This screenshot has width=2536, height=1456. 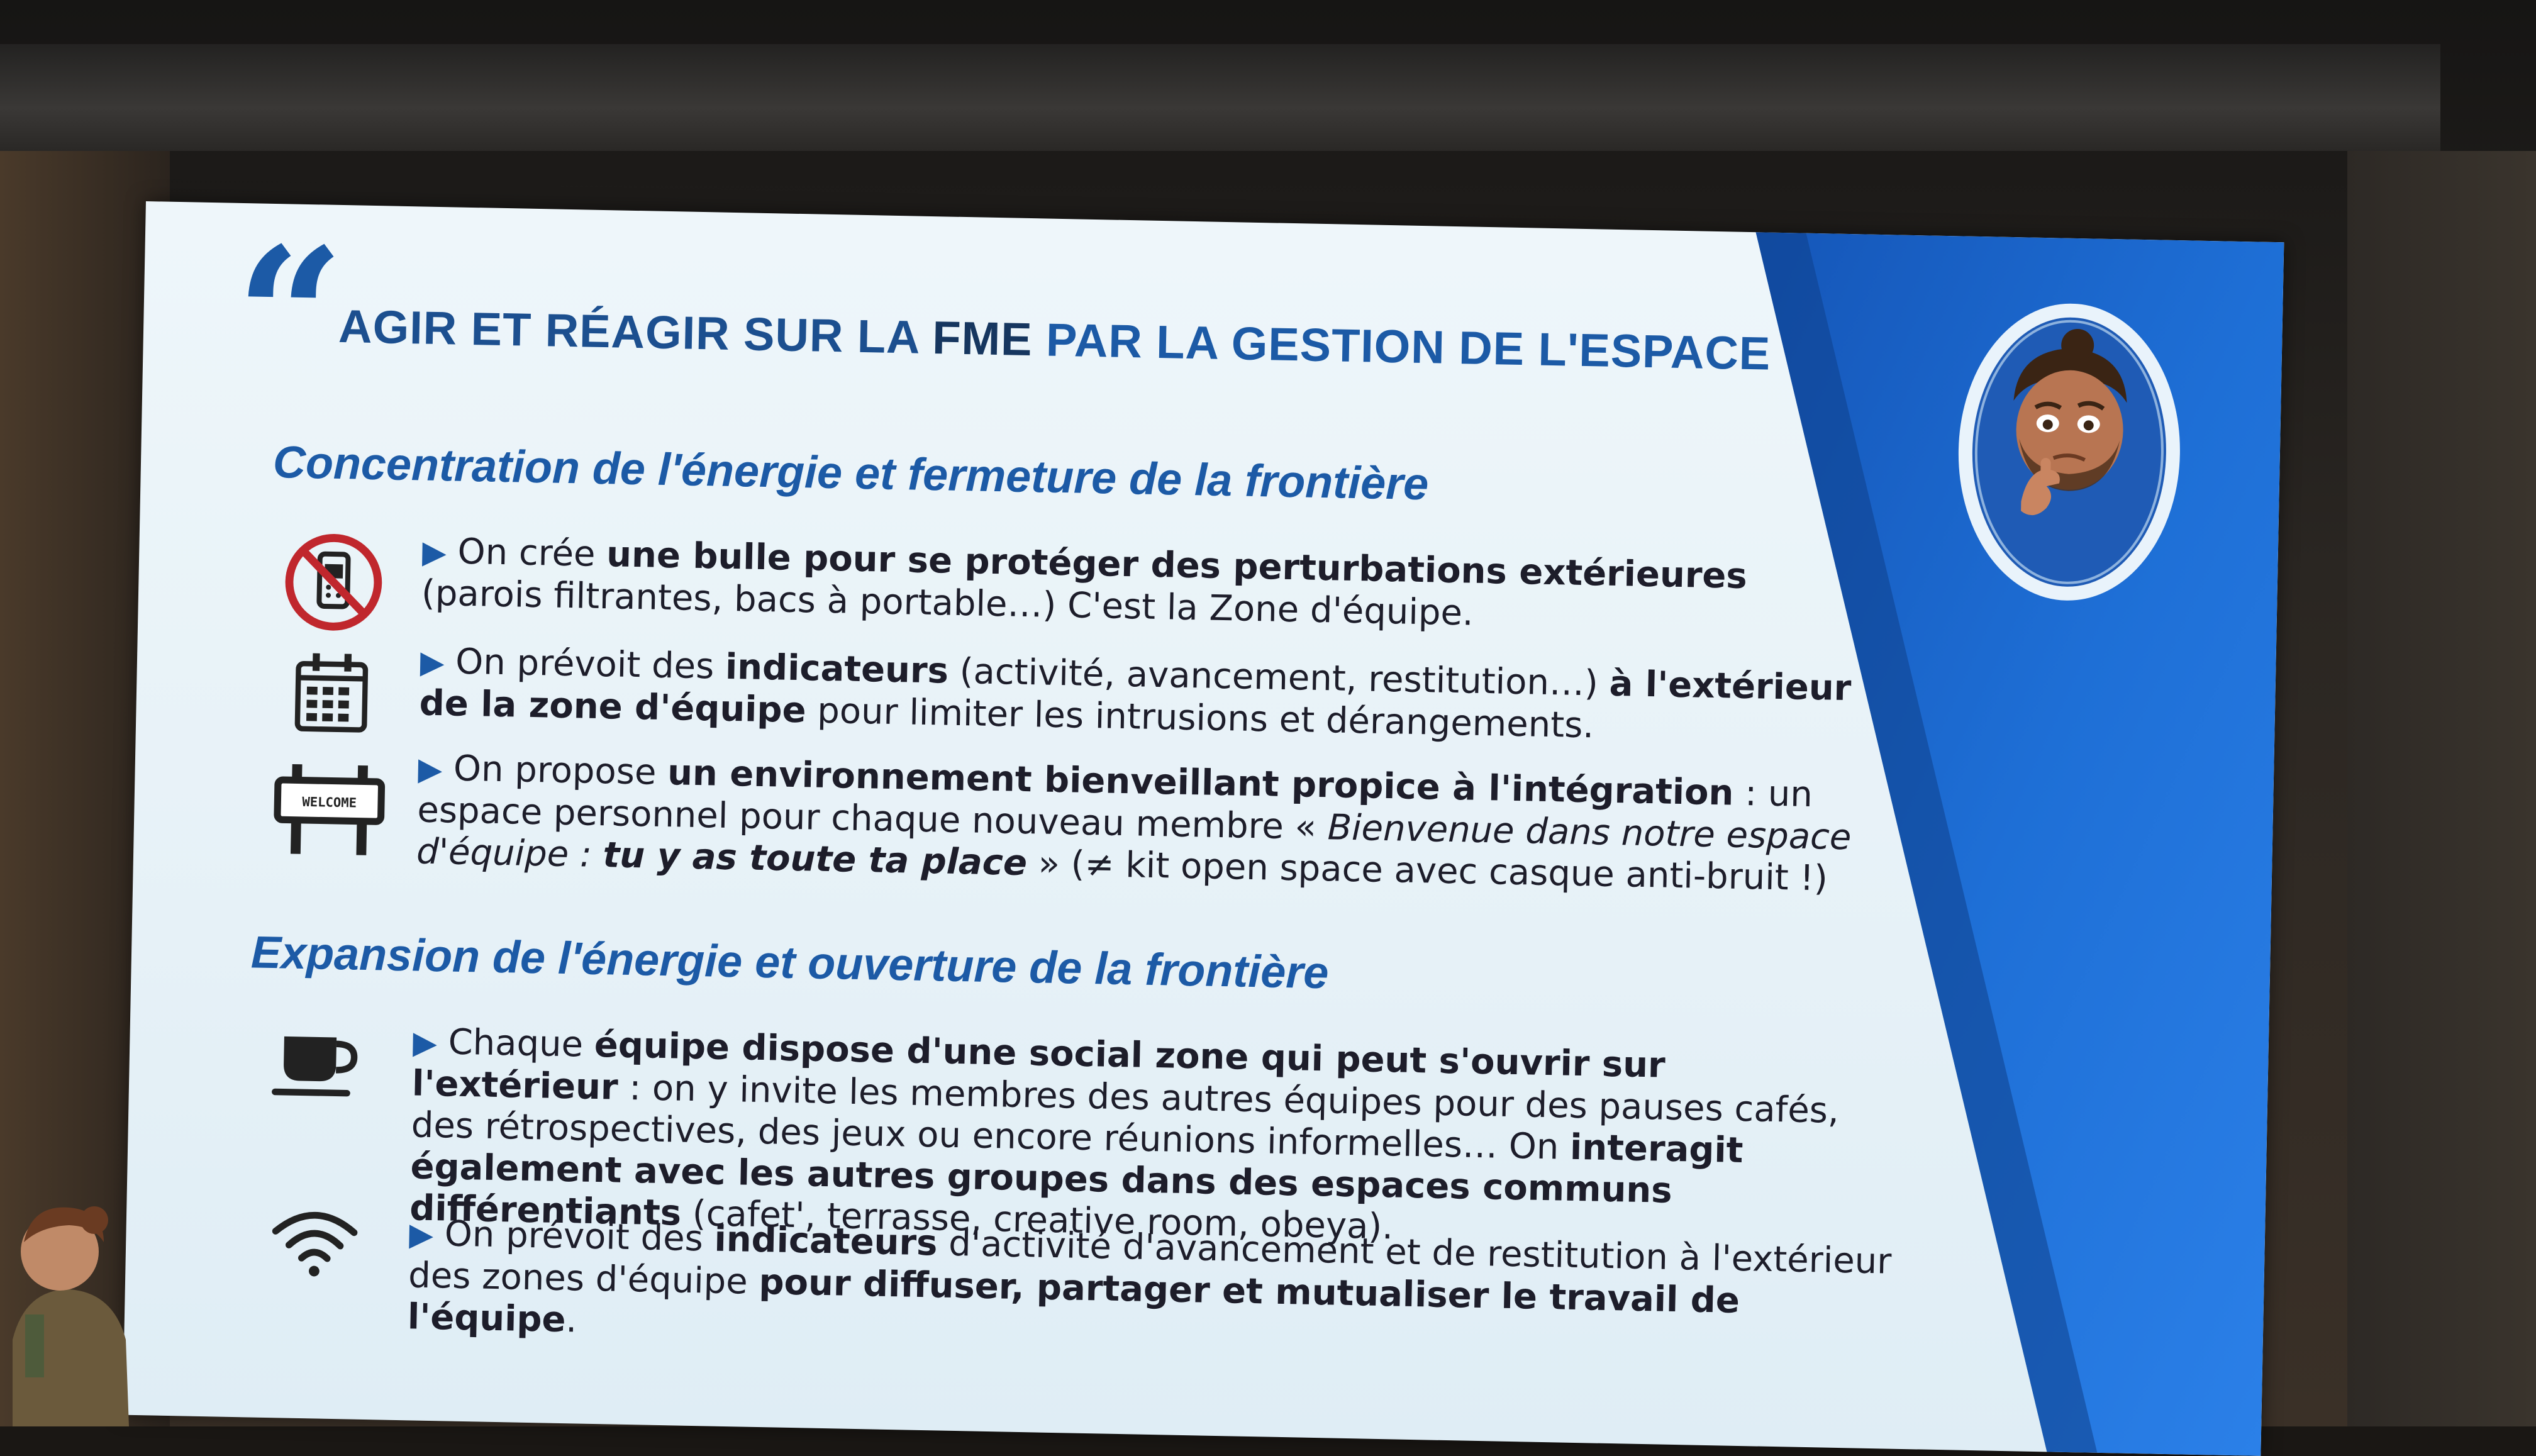 I want to click on calendar-icon, so click(x=332, y=693).